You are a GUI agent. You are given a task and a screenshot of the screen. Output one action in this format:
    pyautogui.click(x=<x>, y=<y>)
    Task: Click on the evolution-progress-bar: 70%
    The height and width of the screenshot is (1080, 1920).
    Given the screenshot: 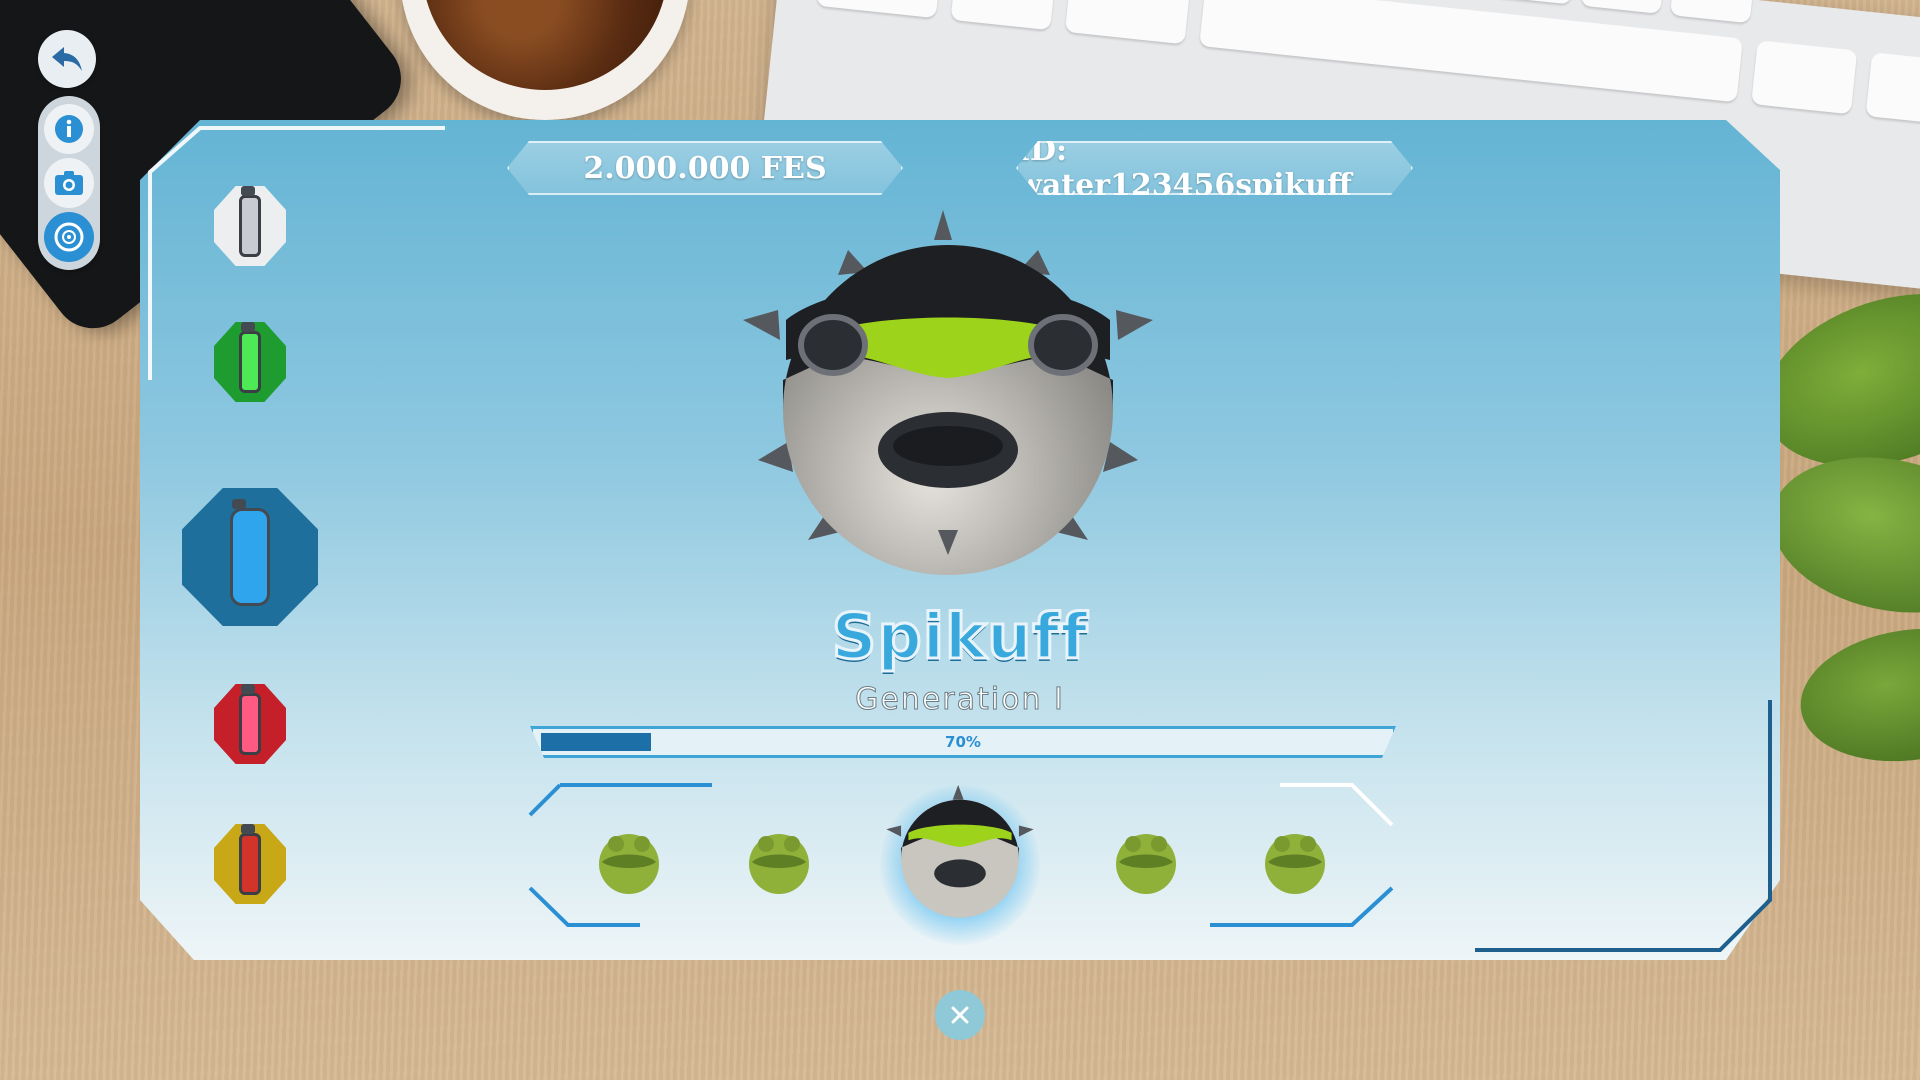 What is the action you would take?
    pyautogui.click(x=963, y=742)
    